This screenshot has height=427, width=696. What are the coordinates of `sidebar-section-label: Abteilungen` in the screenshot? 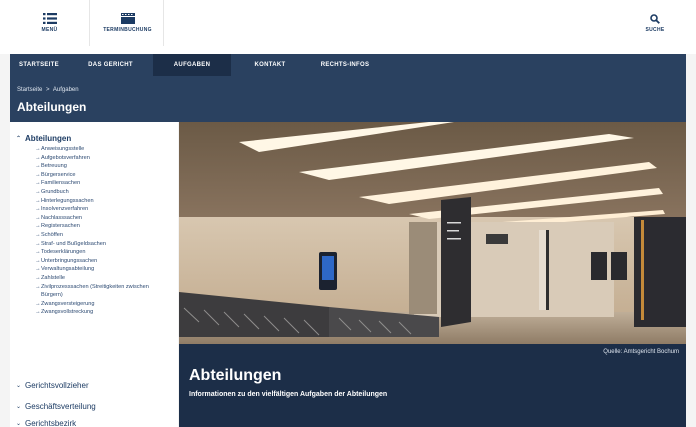 It's located at (48, 138).